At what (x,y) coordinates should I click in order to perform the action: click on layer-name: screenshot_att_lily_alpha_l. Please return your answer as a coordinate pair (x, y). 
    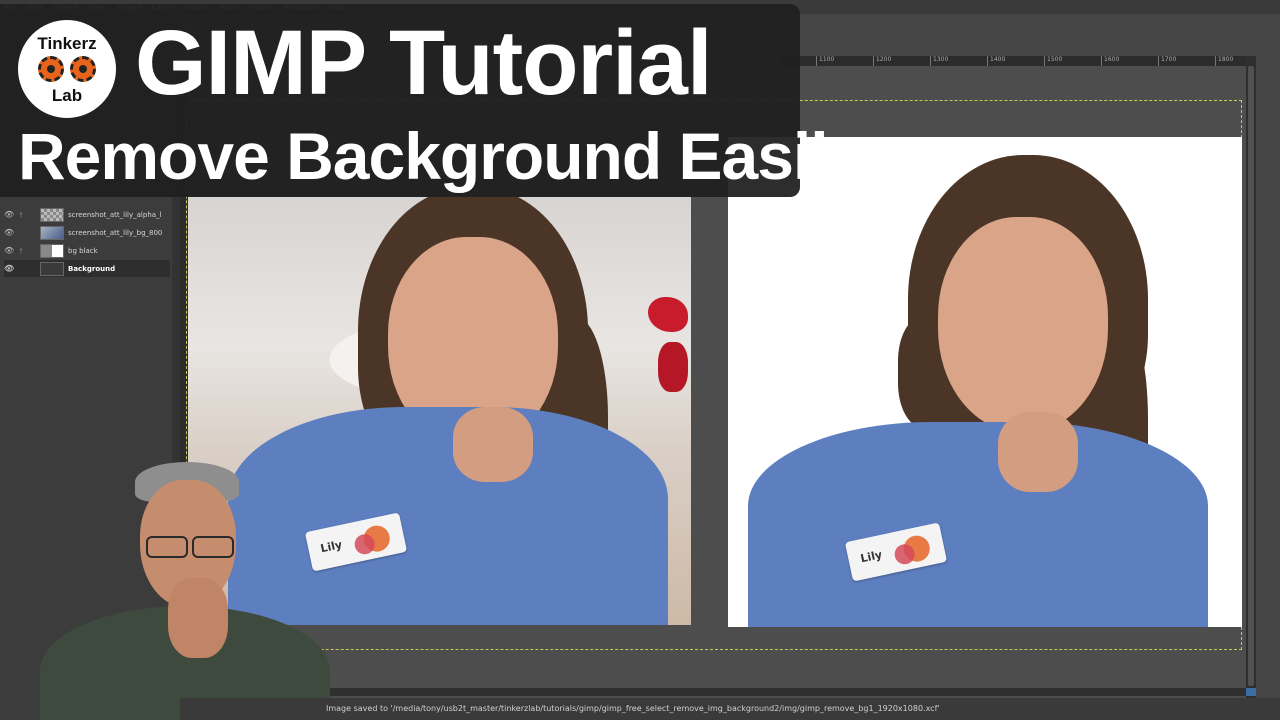
    Looking at the image, I should click on (115, 214).